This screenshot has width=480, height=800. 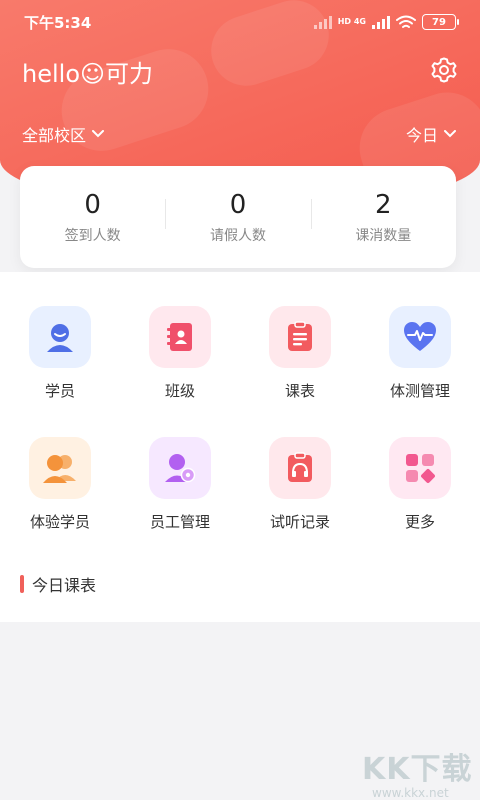 What do you see at coordinates (421, 135) in the screenshot?
I see `date-filter-label: 今日` at bounding box center [421, 135].